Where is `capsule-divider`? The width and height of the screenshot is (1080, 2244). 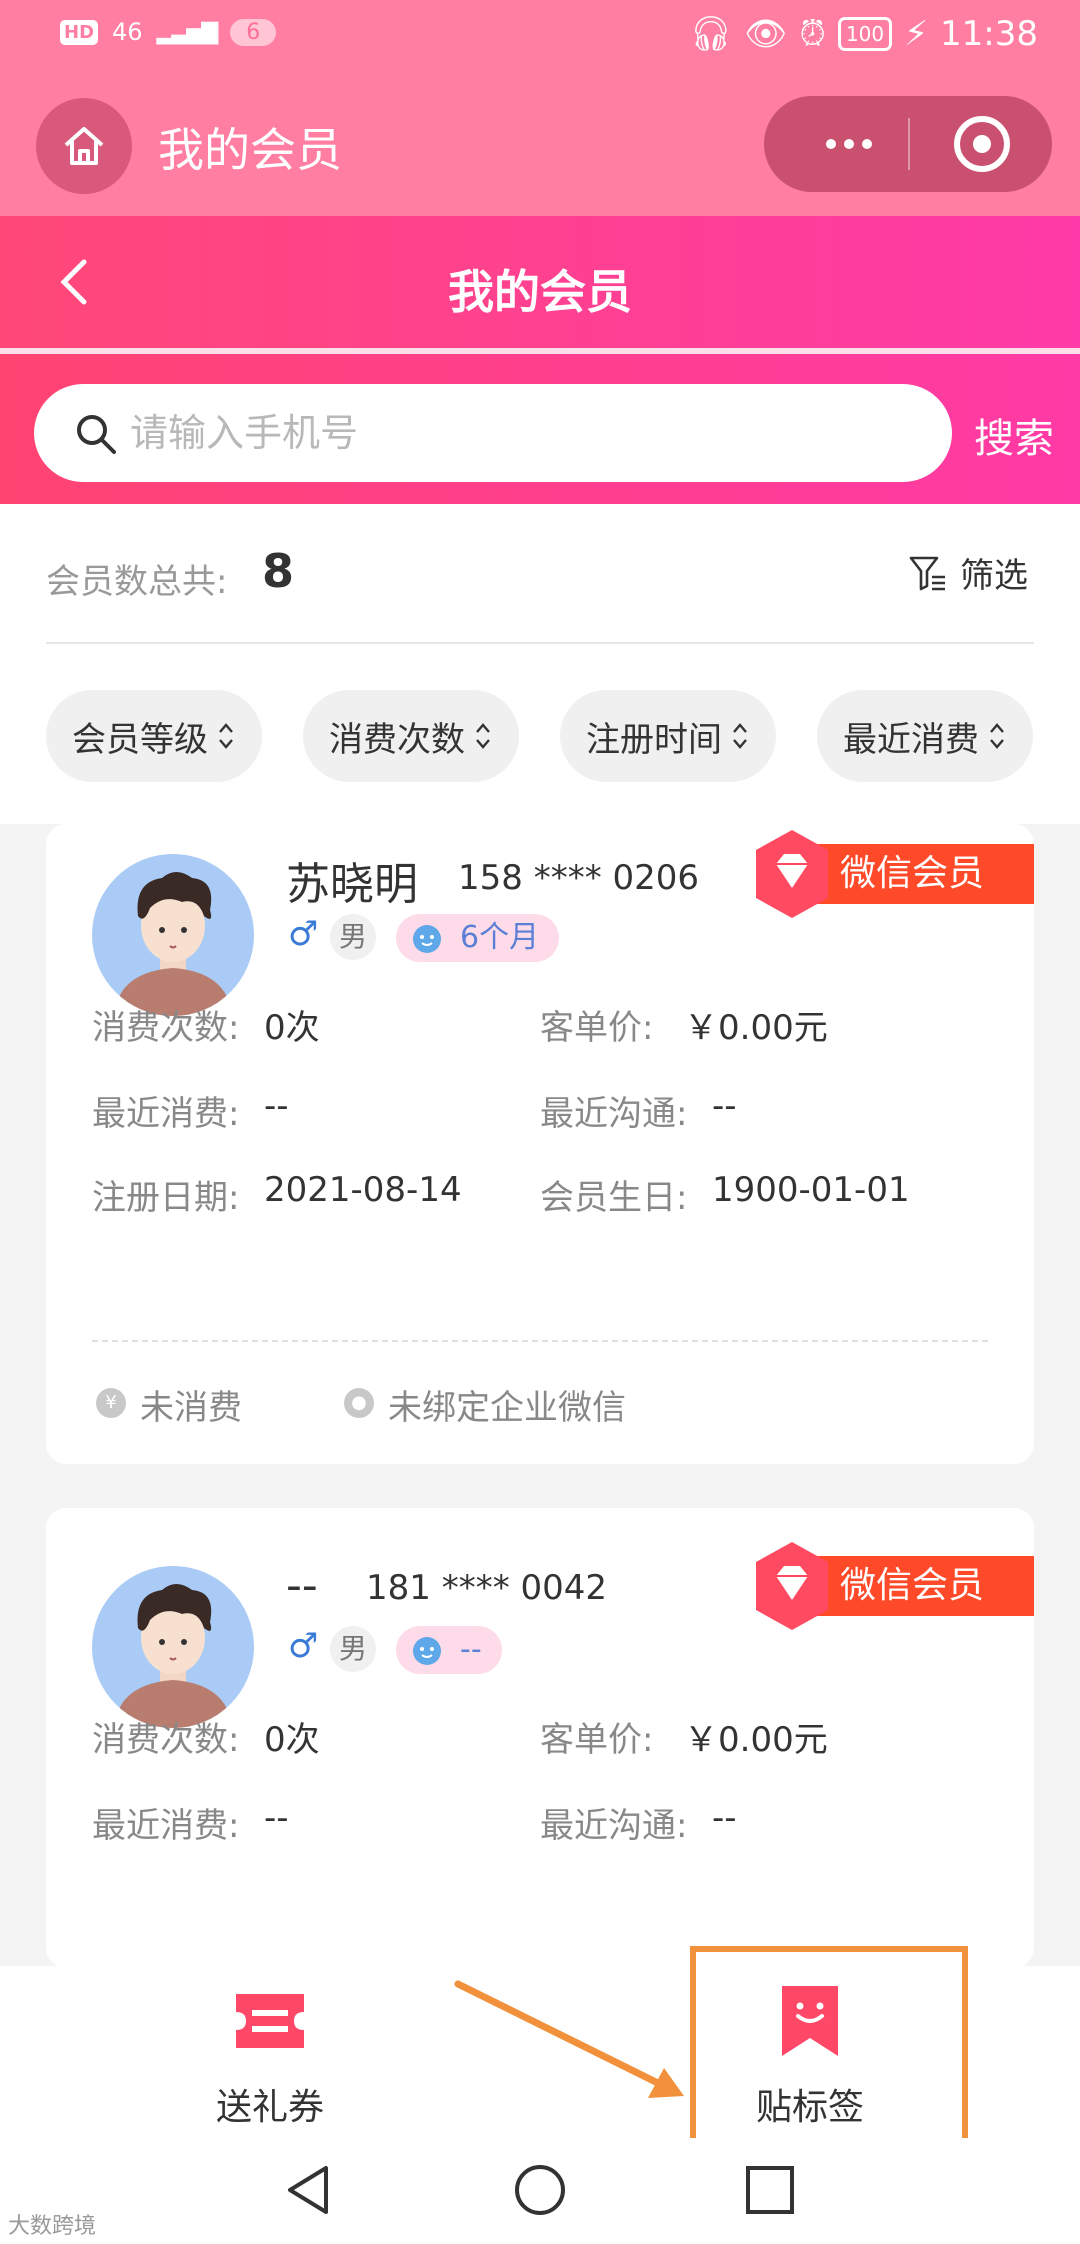 capsule-divider is located at coordinates (909, 144).